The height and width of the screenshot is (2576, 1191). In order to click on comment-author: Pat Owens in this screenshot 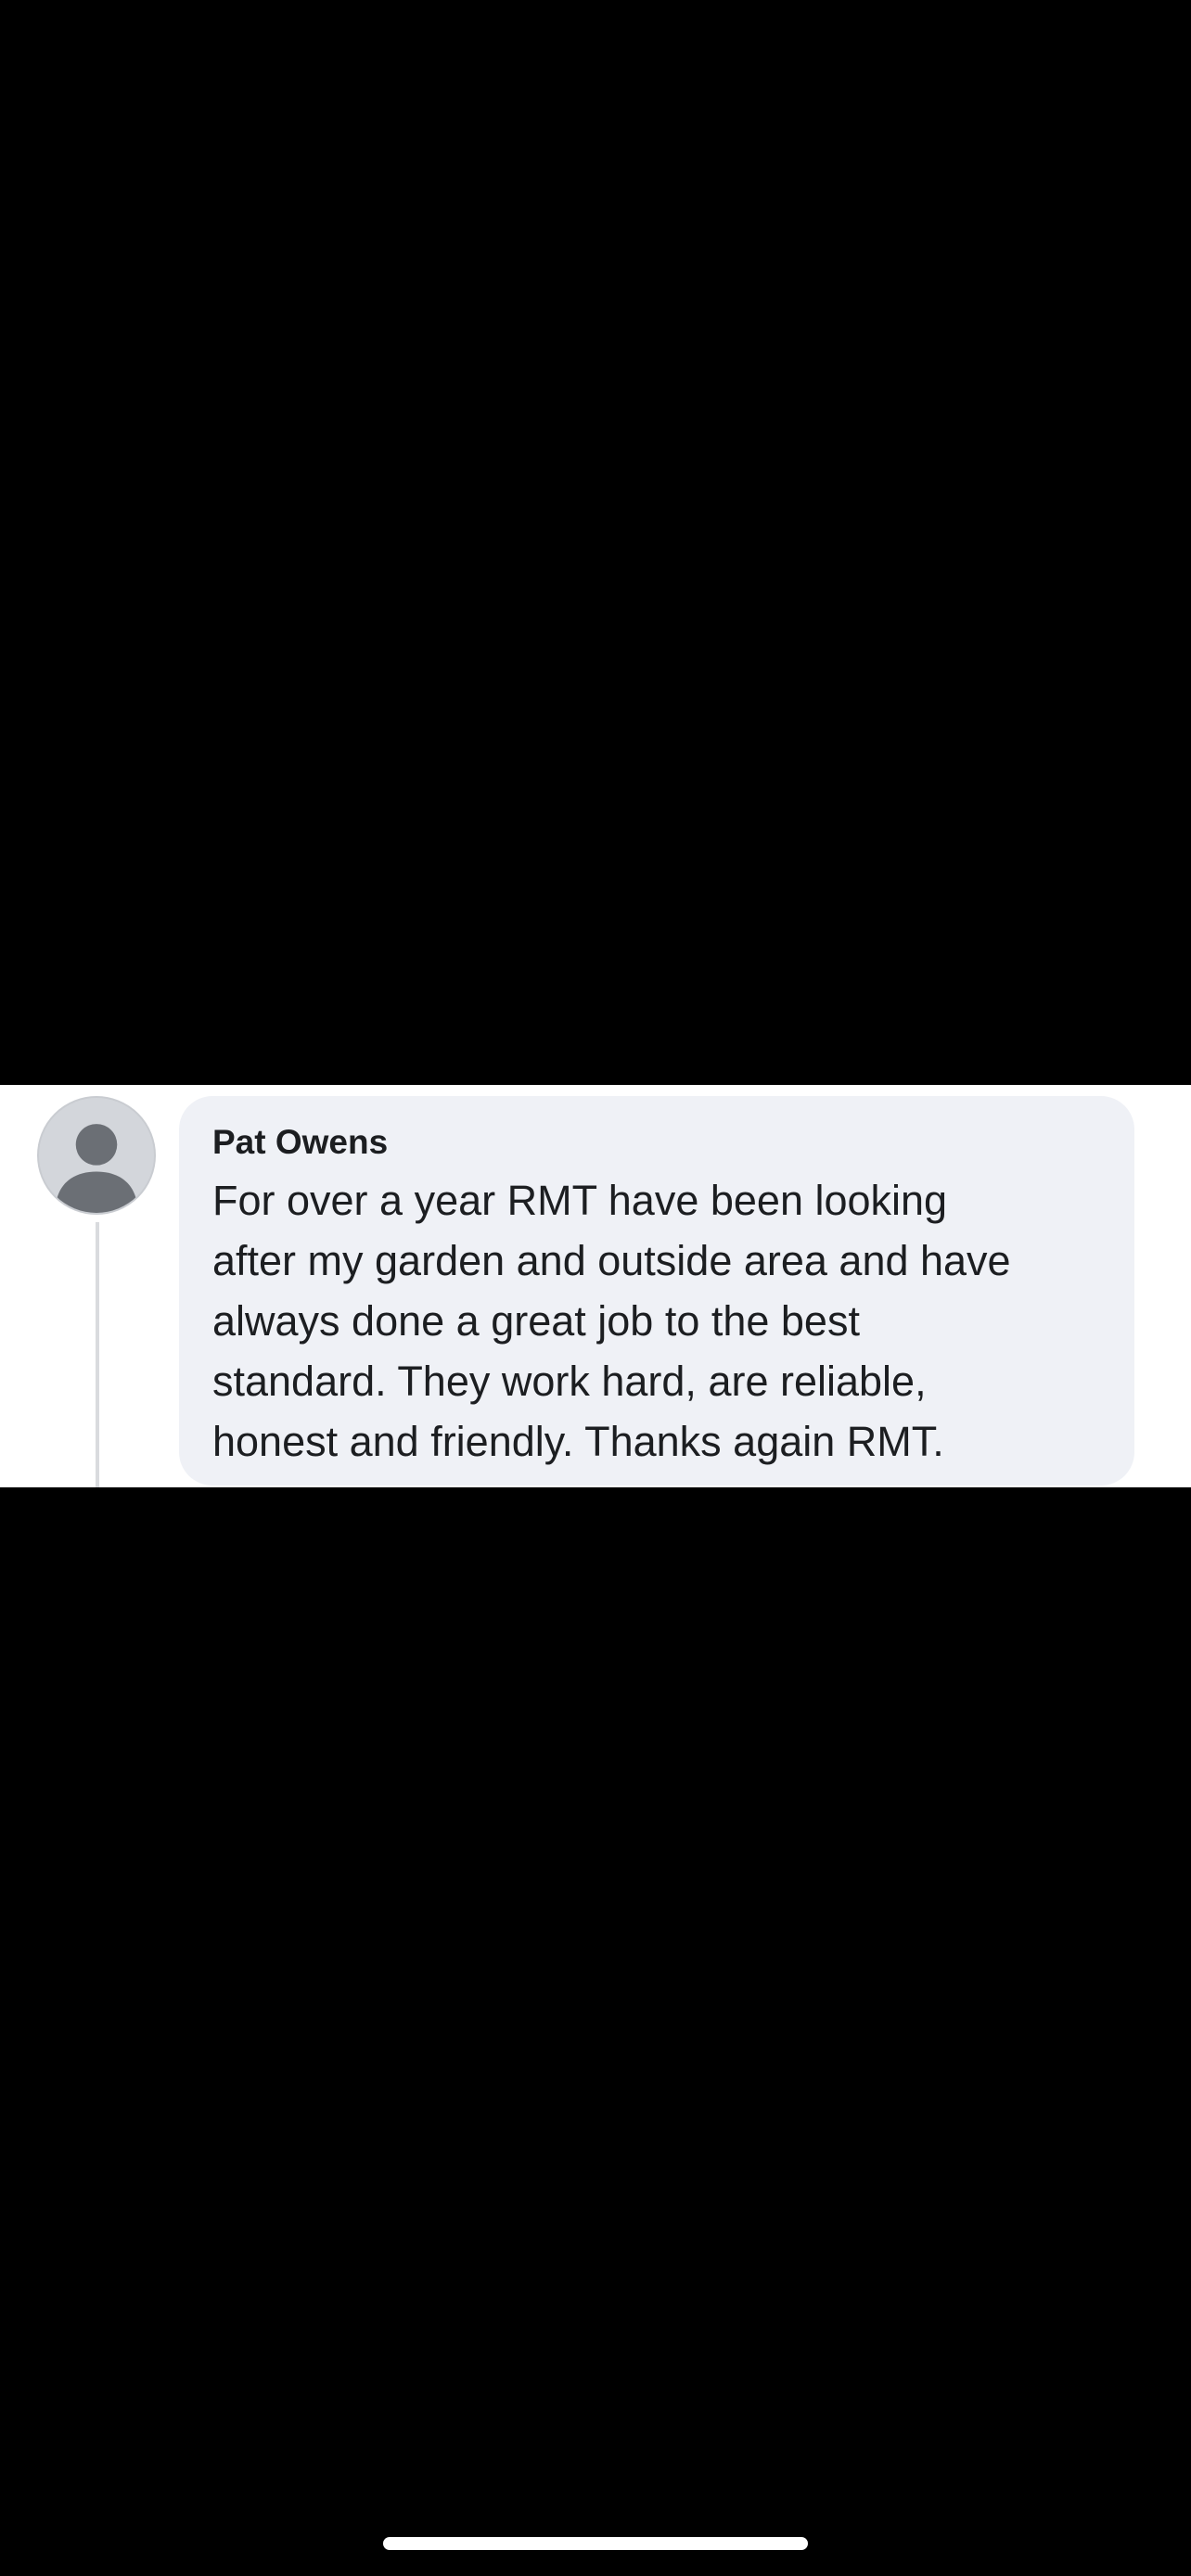, I will do `click(656, 1143)`.